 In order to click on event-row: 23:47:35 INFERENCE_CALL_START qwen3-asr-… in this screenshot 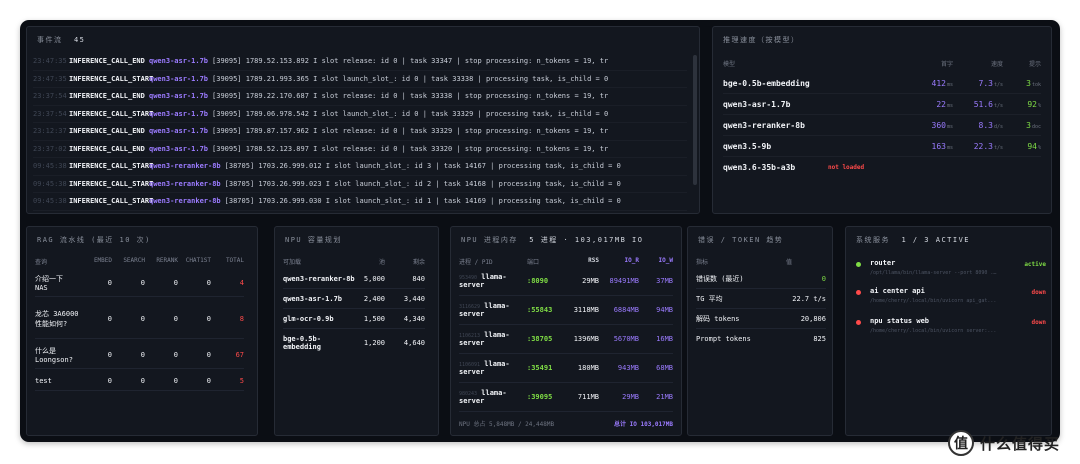, I will do `click(360, 79)`.